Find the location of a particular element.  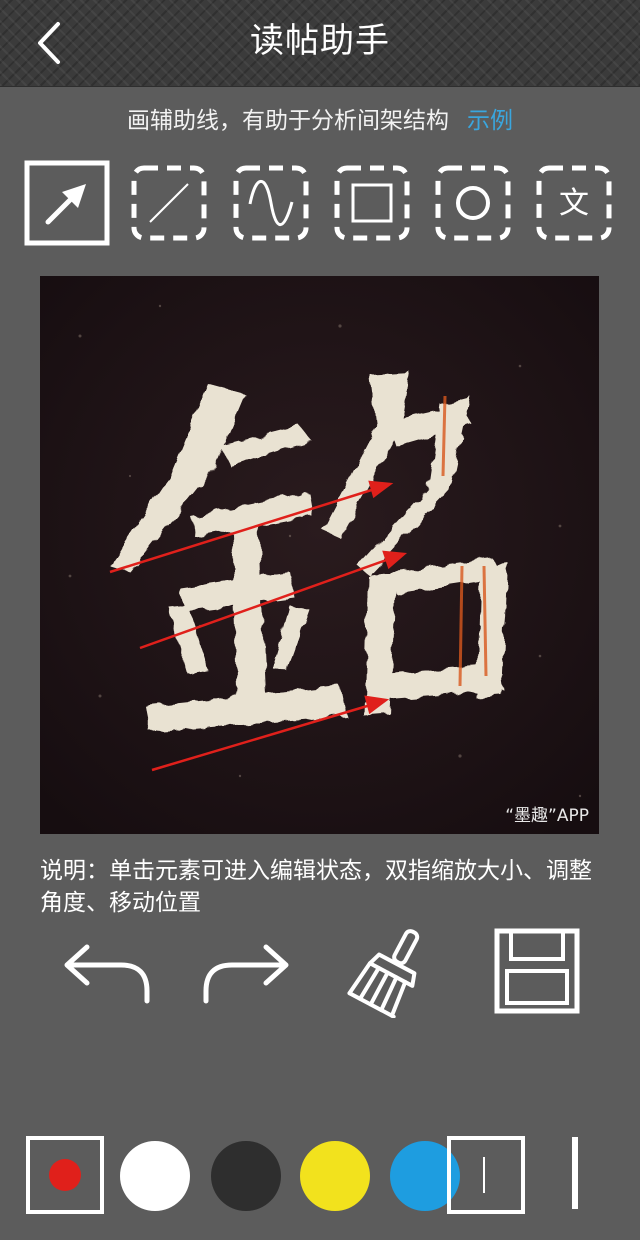

black-swatch-icon is located at coordinates (246, 1176).